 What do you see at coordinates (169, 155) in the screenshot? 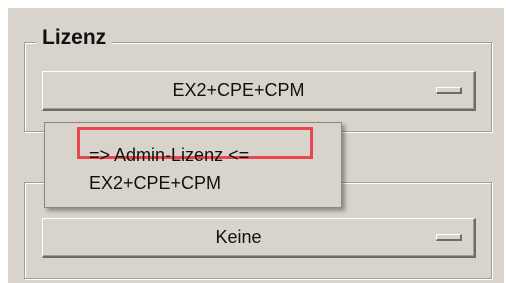
I see `menu-item-label: => Admin-Lizenz <=` at bounding box center [169, 155].